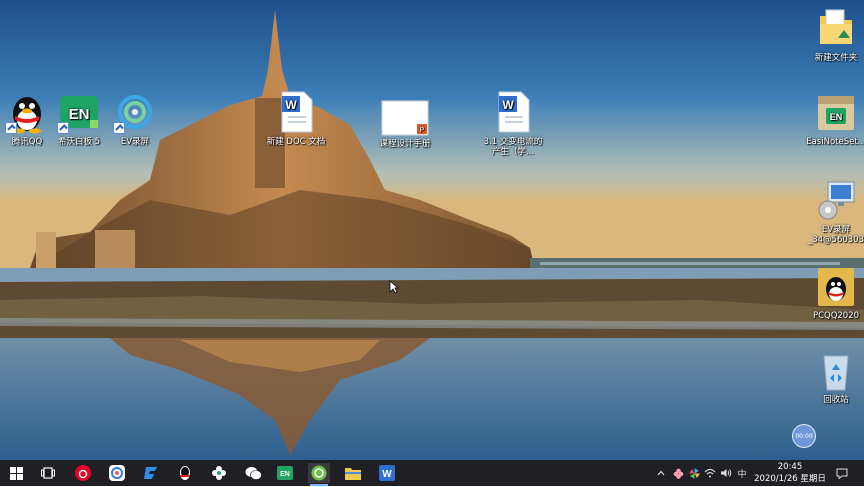  Describe the element at coordinates (135, 118) in the screenshot. I see `desktop-icon-ev-recorder: EV录屏` at that location.